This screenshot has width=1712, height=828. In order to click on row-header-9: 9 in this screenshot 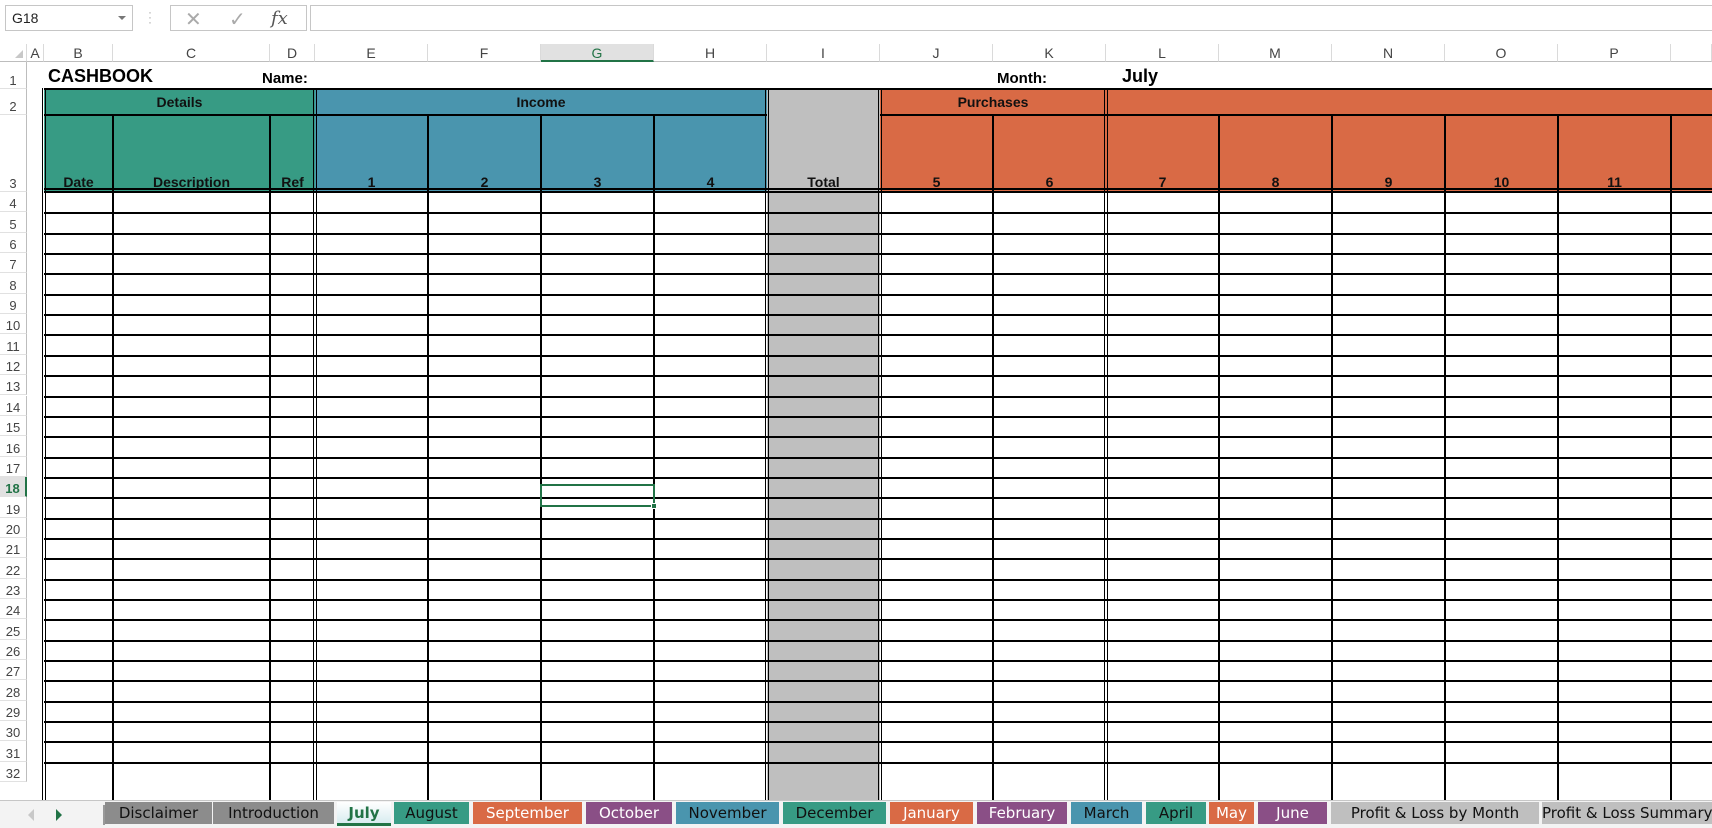, I will do `click(13, 304)`.